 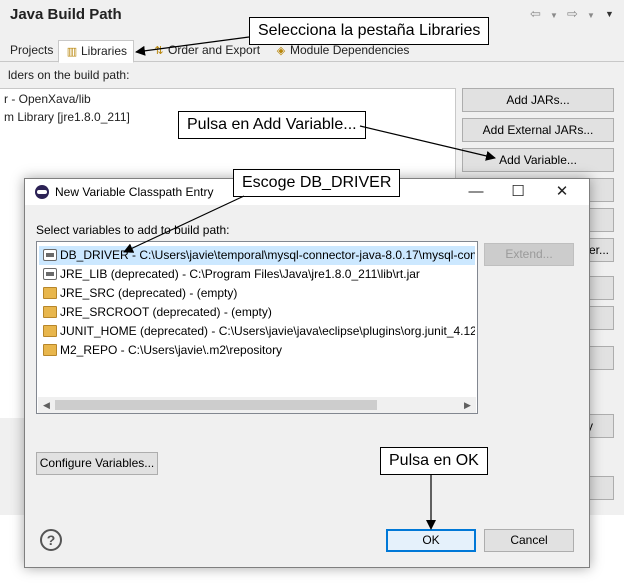 What do you see at coordinates (427, 143) in the screenshot?
I see `arrow-to-add-variable` at bounding box center [427, 143].